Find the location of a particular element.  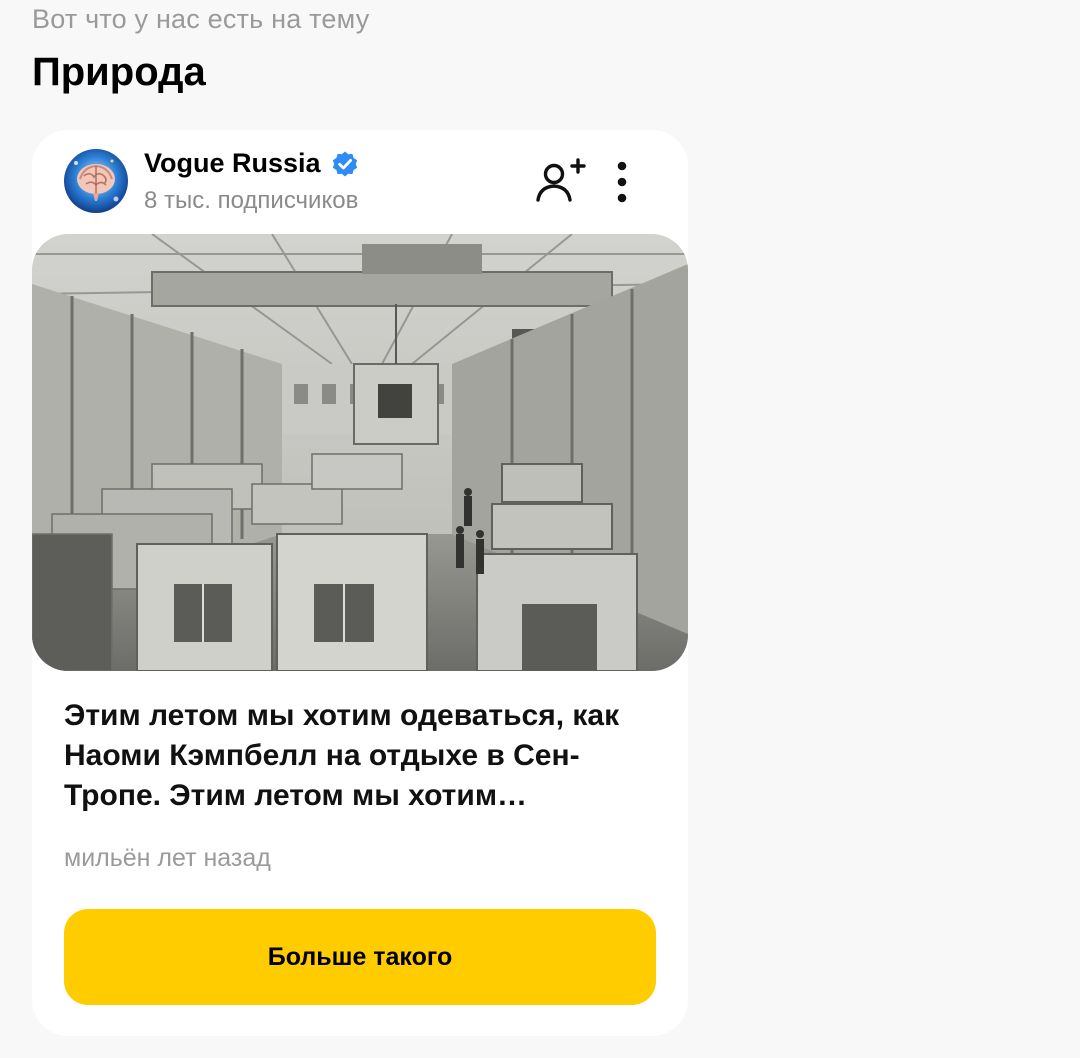

more-options-button is located at coordinates (622, 182).